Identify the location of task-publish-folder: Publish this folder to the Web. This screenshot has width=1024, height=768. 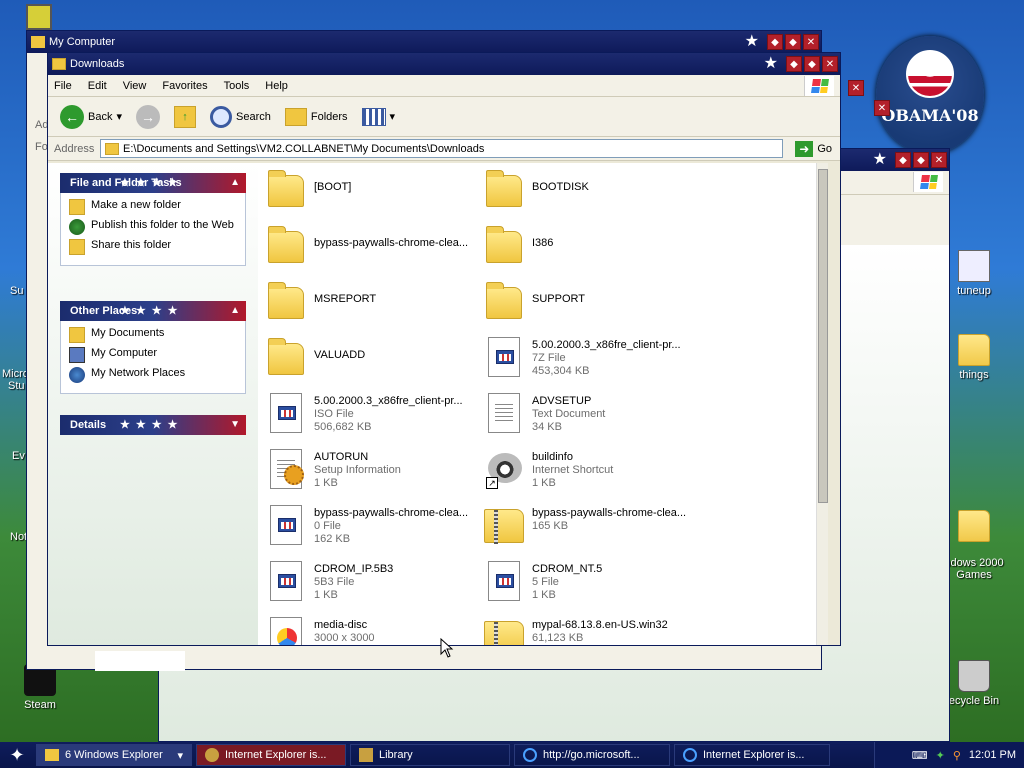
(153, 227).